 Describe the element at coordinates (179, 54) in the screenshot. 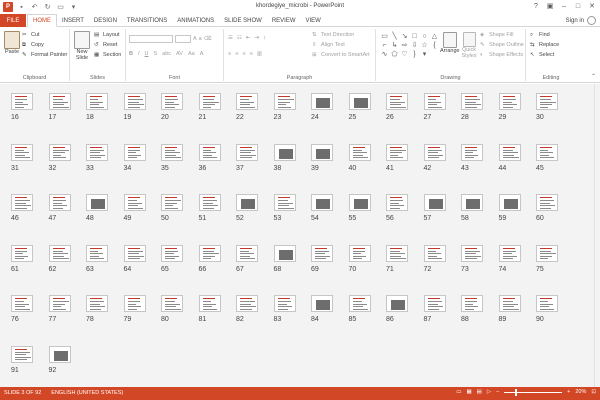

I see `character-spacing-icon: AV` at that location.